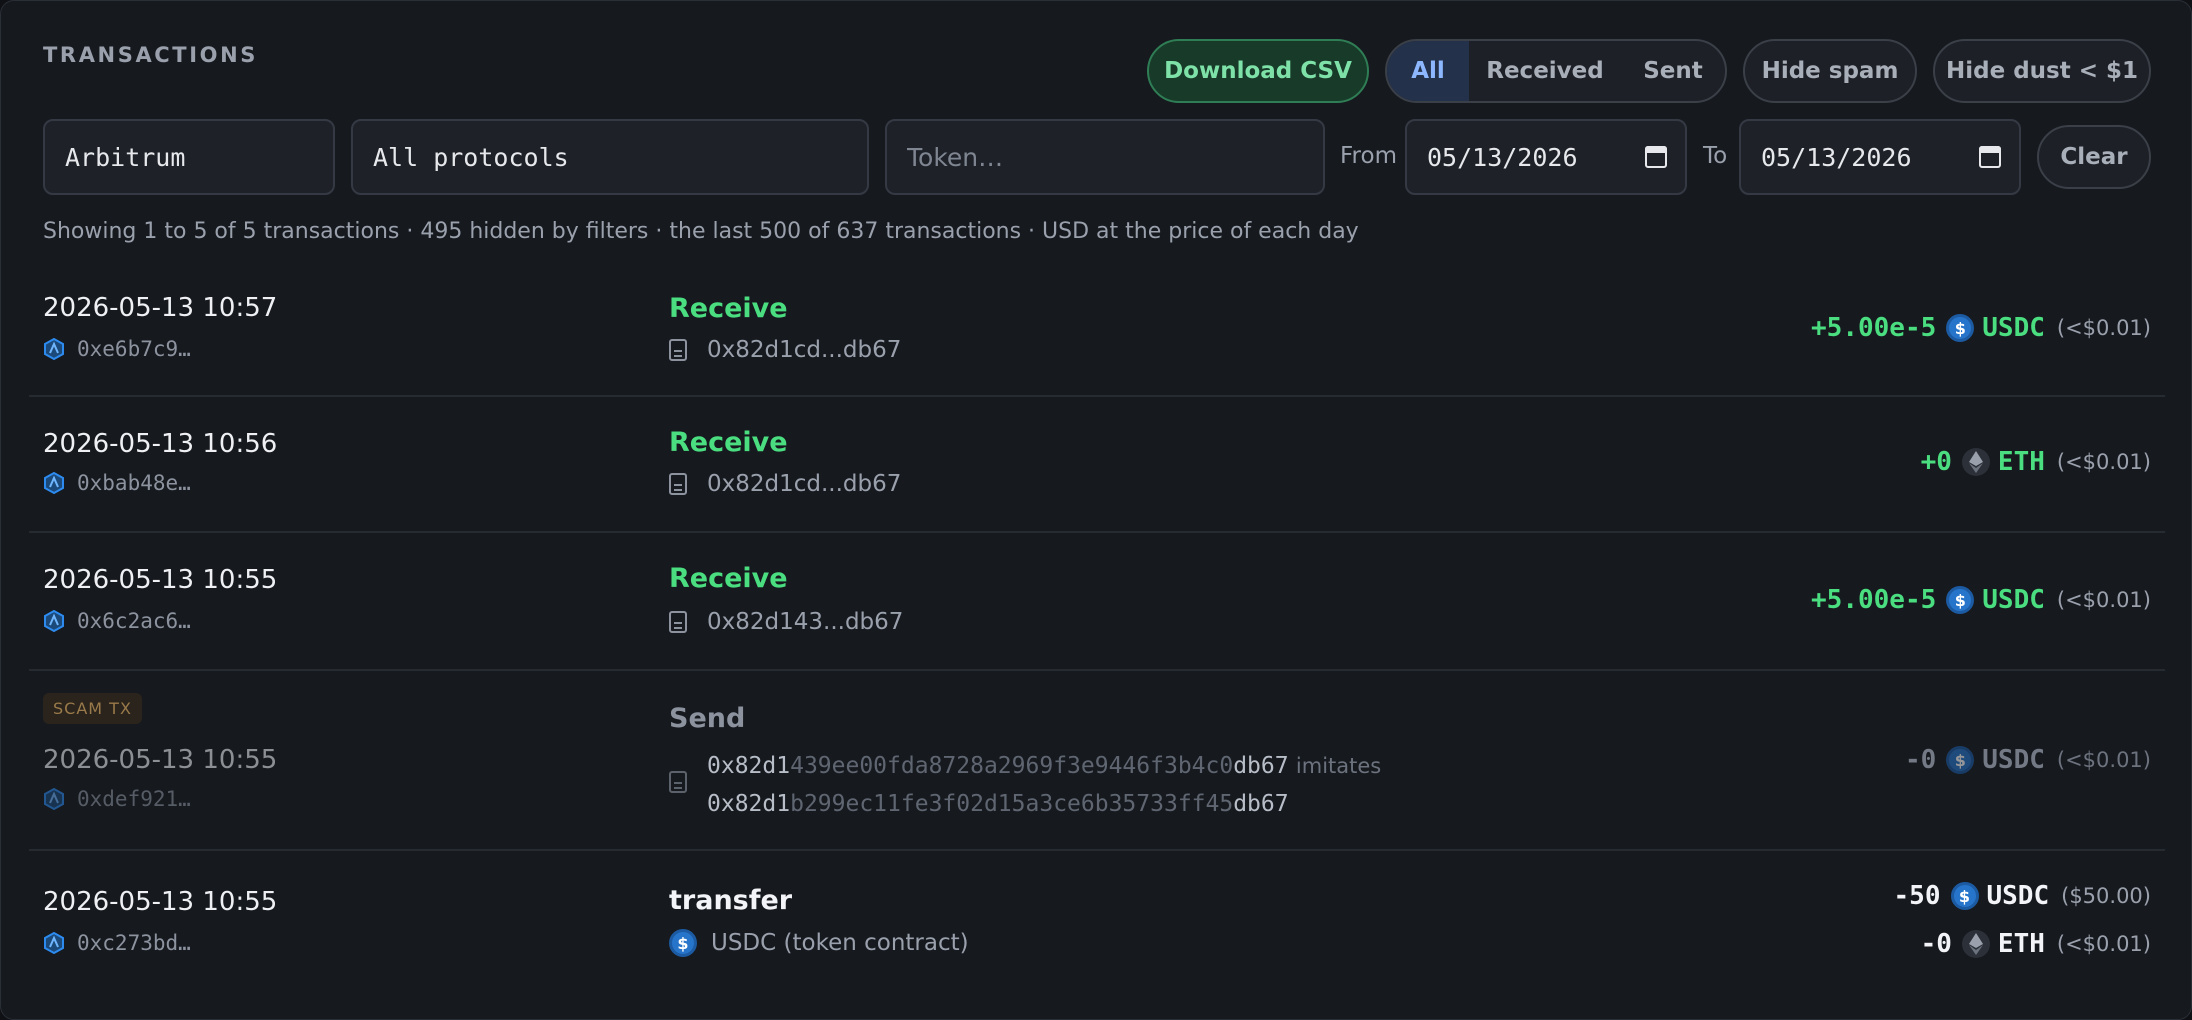  Describe the element at coordinates (1917, 896) in the screenshot. I see `amount-value: -50` at that location.